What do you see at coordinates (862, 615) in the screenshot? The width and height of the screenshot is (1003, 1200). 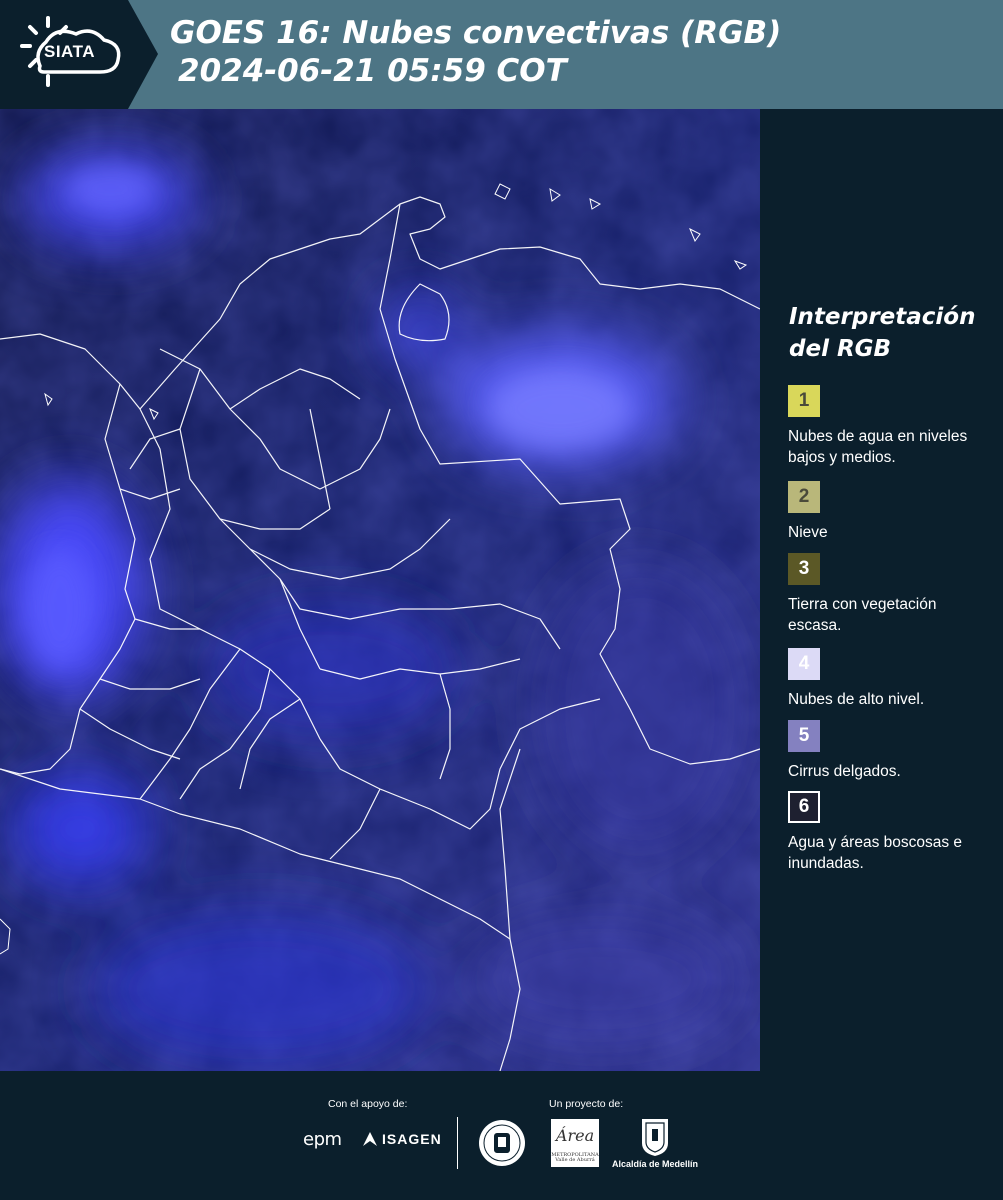 I see `legend-label-3: Tierra con vegetación escasa.` at bounding box center [862, 615].